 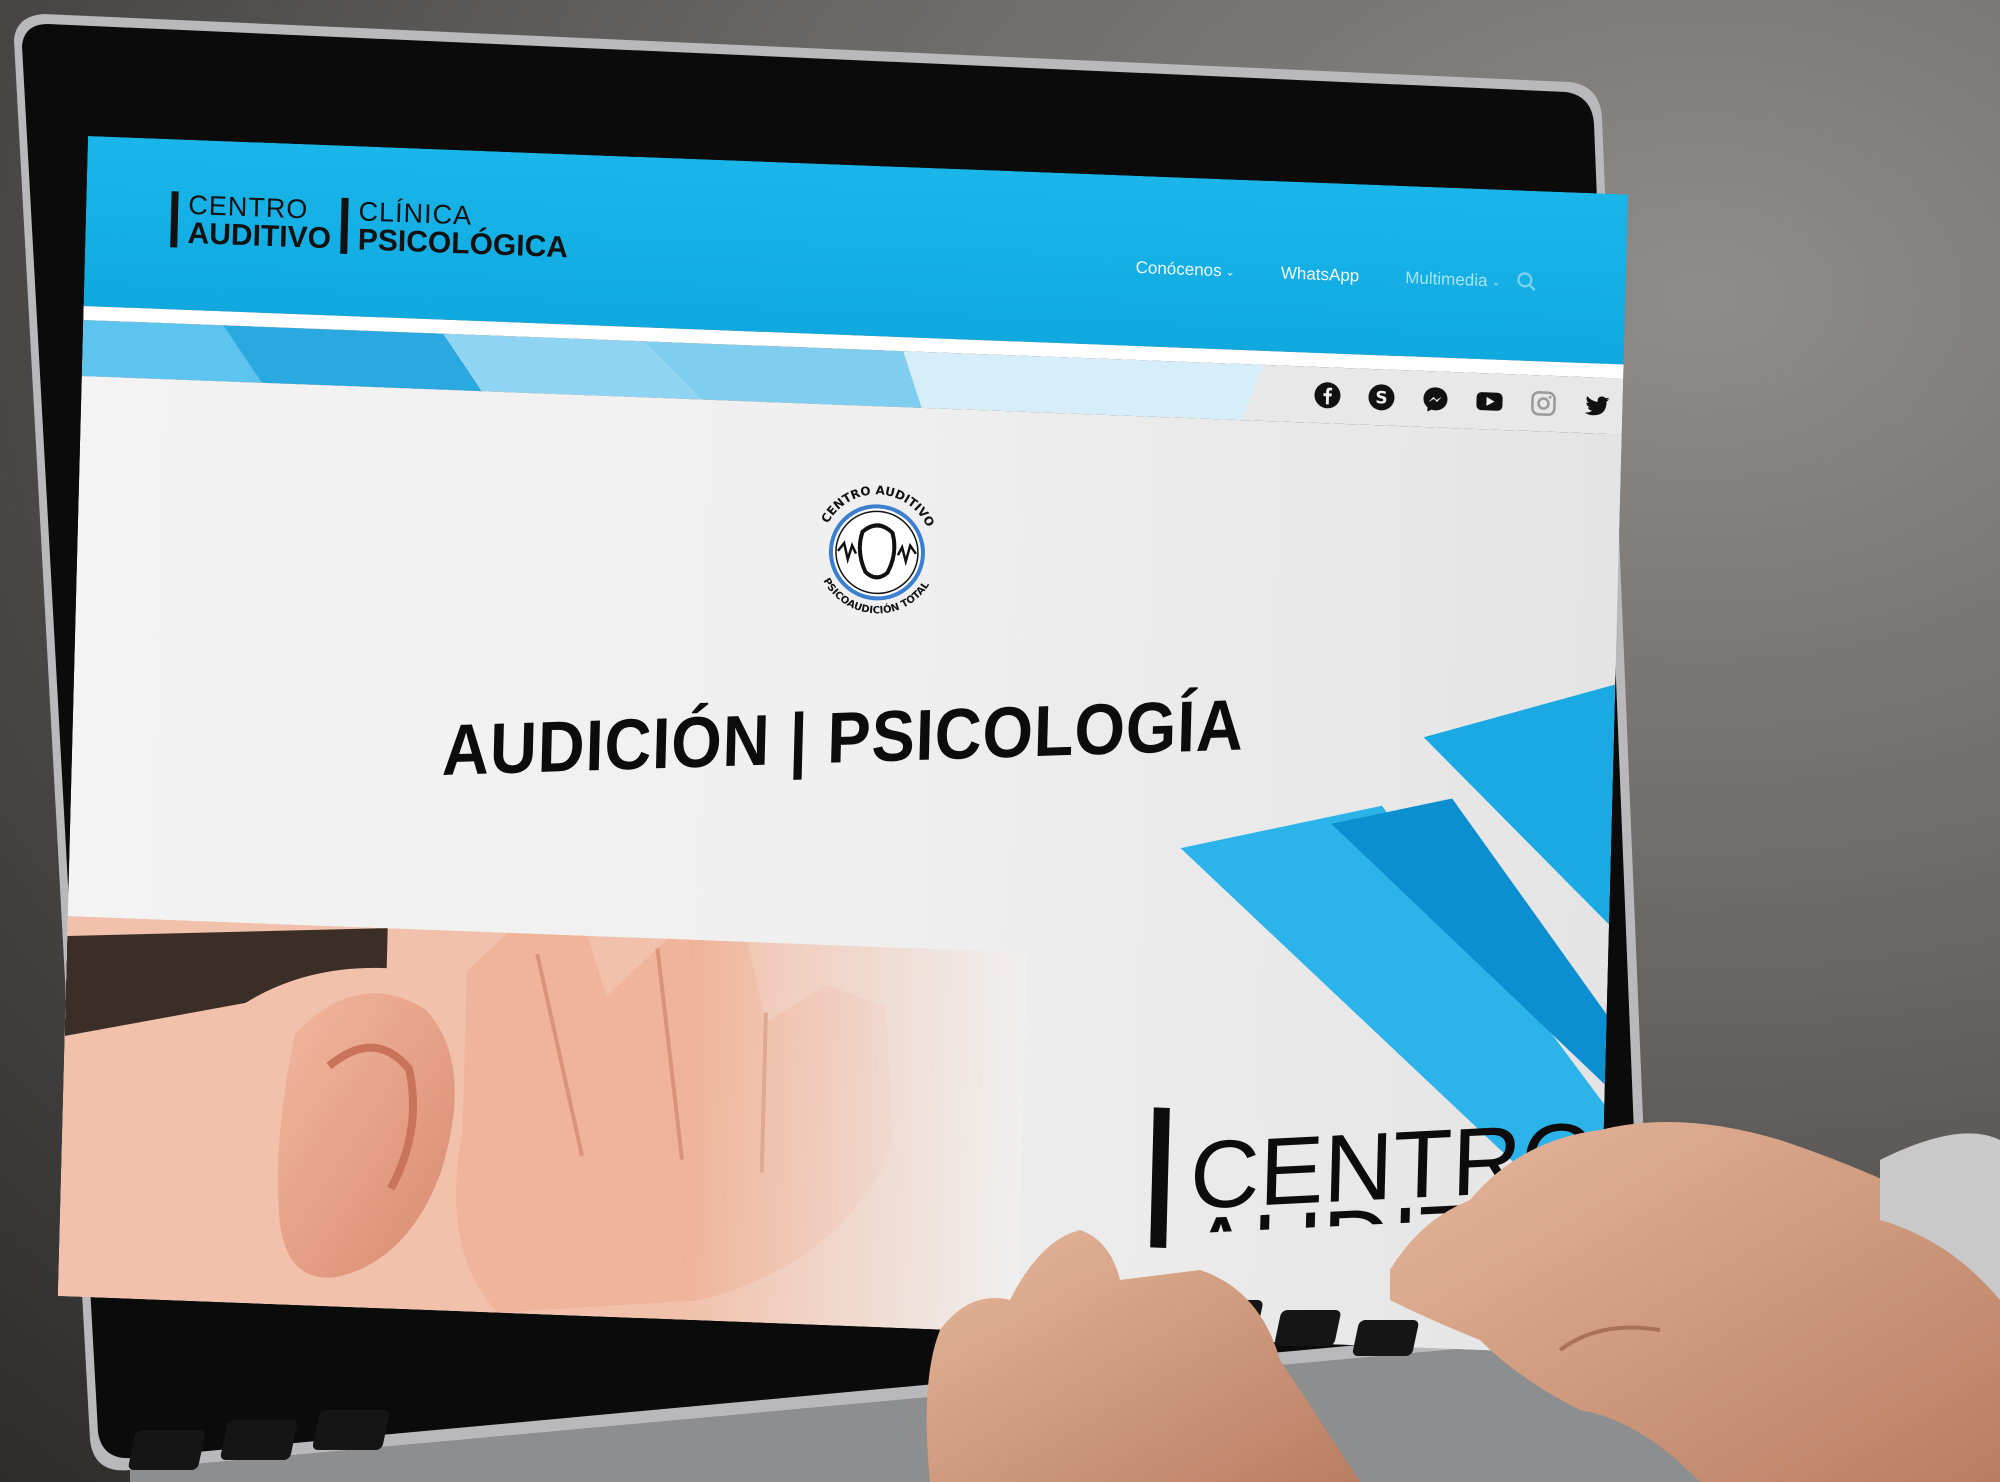 I want to click on hero-brand-word: CENTRO AUDITIVO, so click(x=1404, y=1203).